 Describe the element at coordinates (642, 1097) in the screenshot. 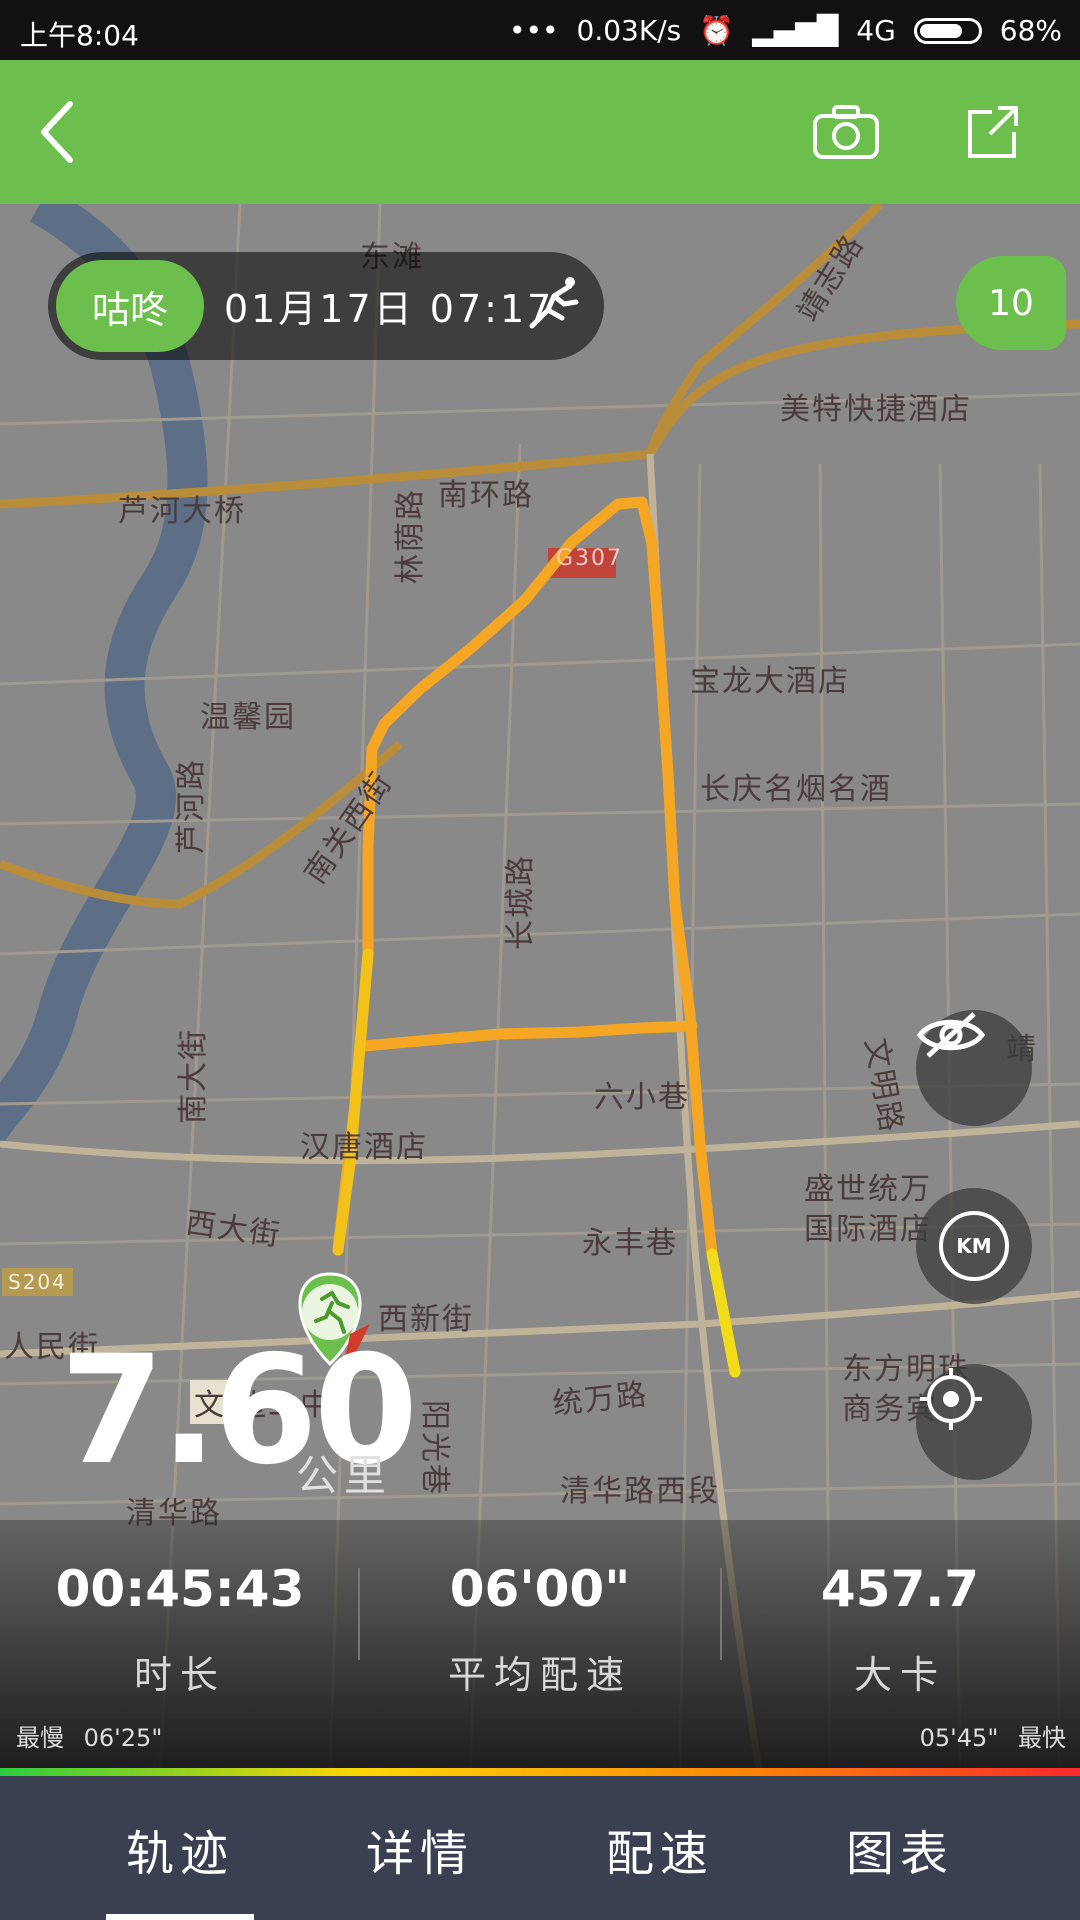

I see `map-label: 六小巷` at that location.